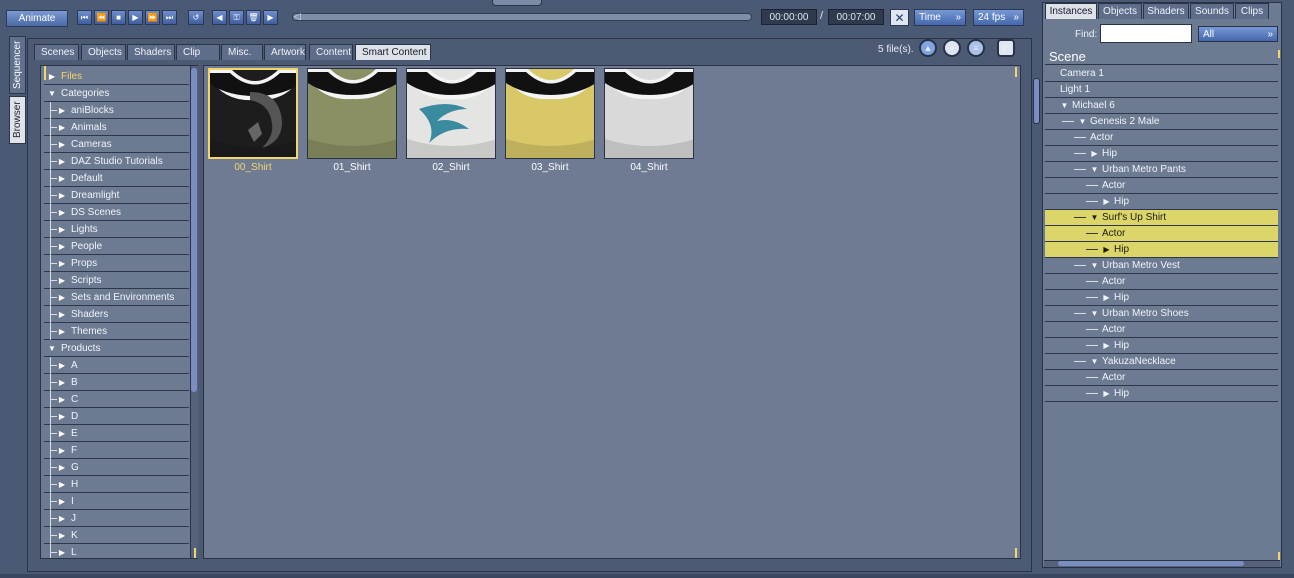  I want to click on tree-item: ▶ DAZ Studio Tutorials, so click(116, 161).